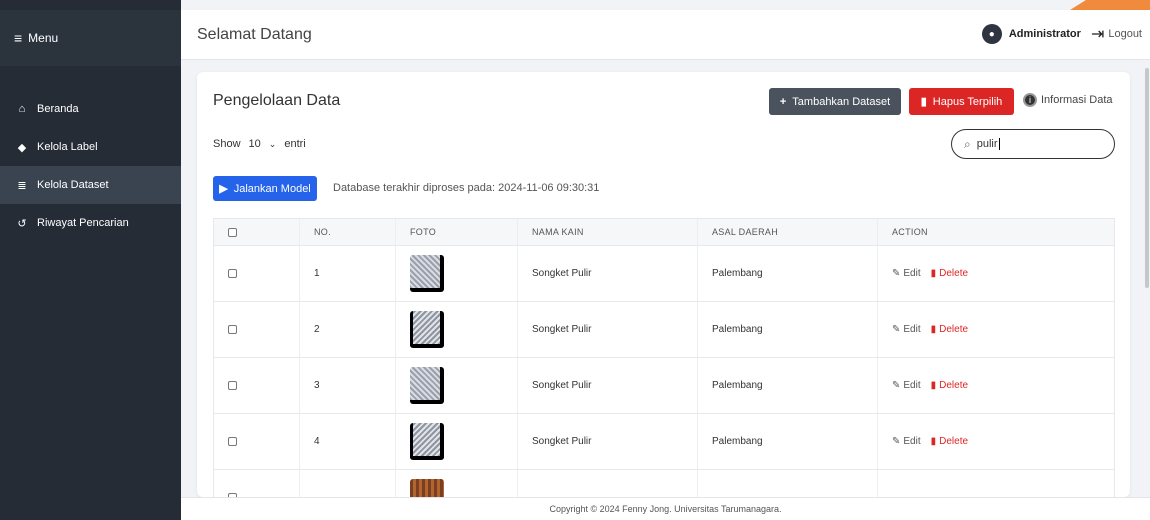  Describe the element at coordinates (295, 144) in the screenshot. I see `entries-label: entri` at that location.